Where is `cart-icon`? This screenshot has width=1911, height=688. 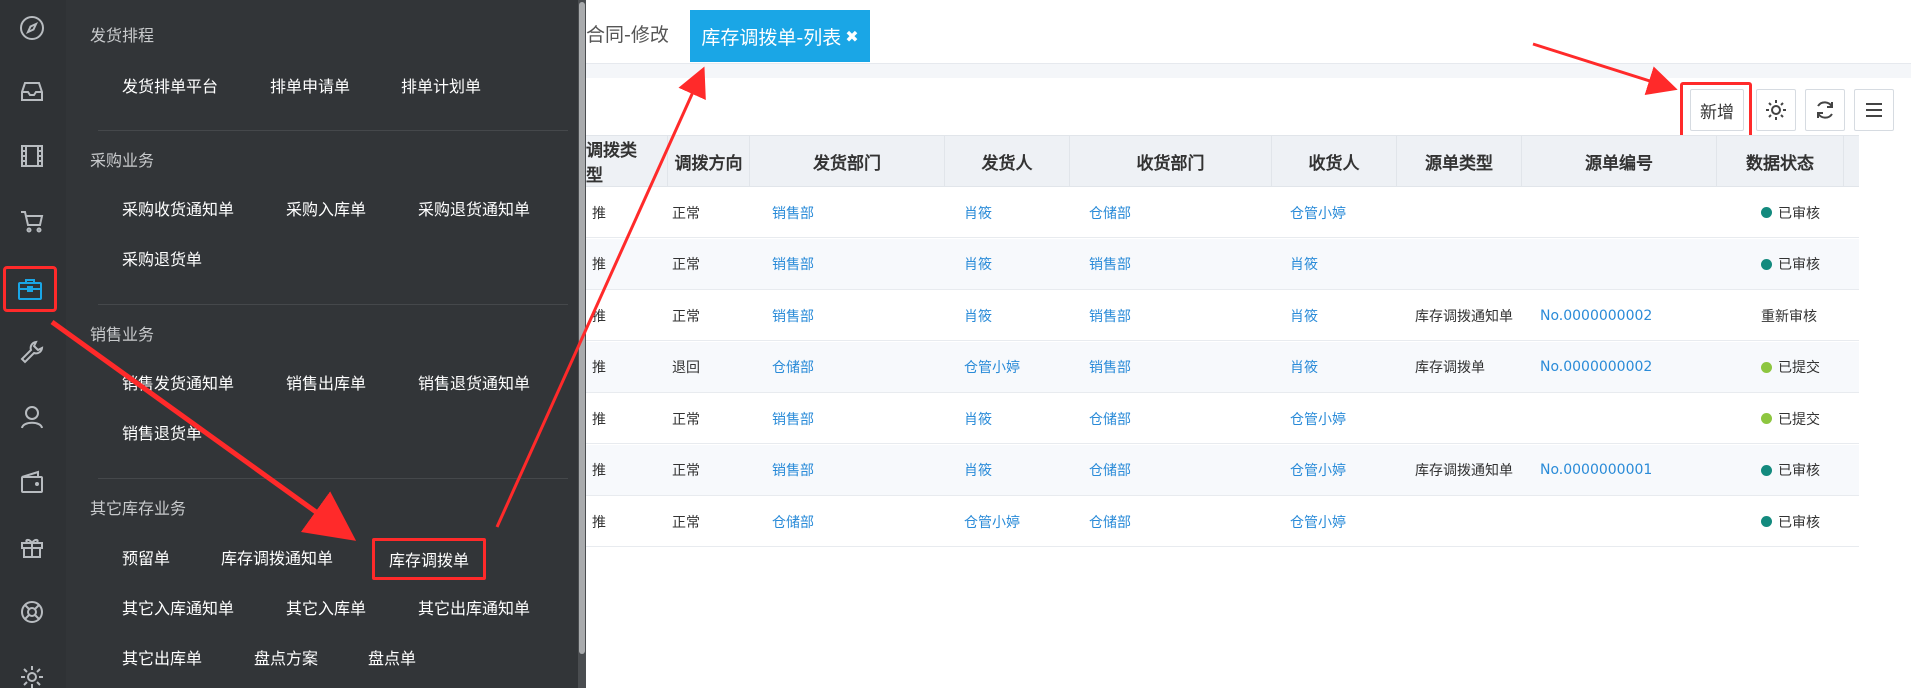 cart-icon is located at coordinates (32, 221).